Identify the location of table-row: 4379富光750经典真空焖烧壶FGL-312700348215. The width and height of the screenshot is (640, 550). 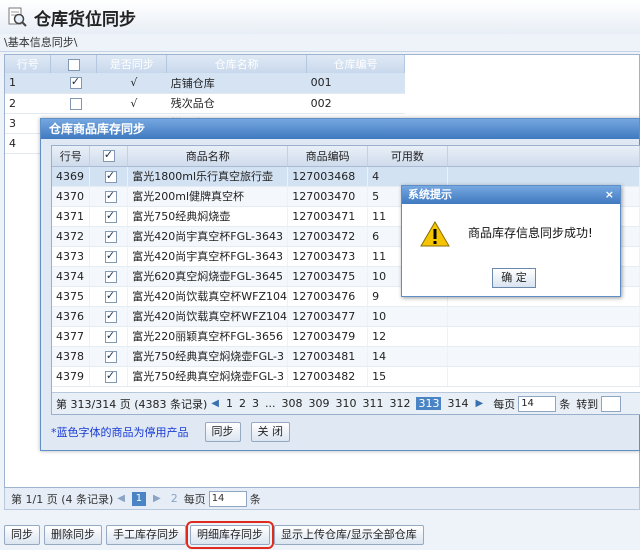
(346, 376).